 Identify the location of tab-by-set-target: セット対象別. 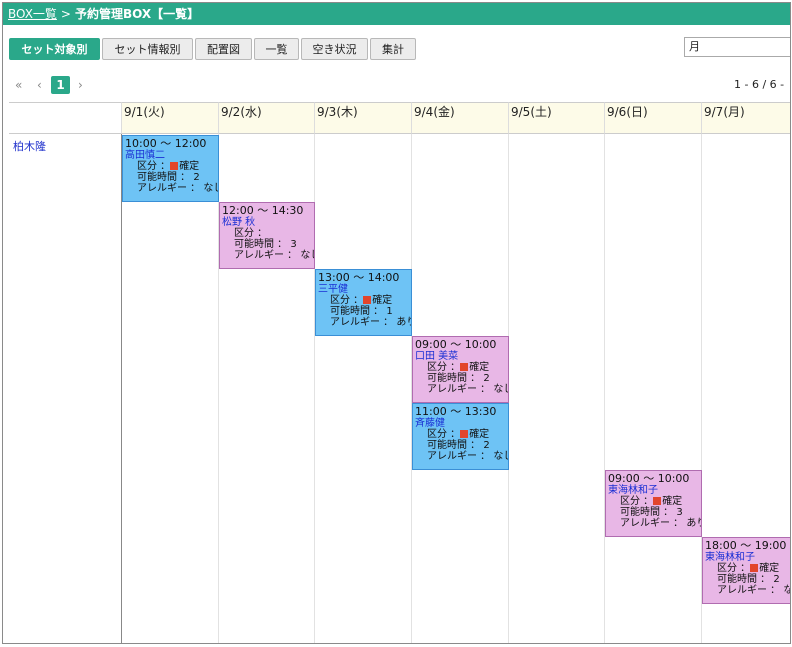
(54, 49).